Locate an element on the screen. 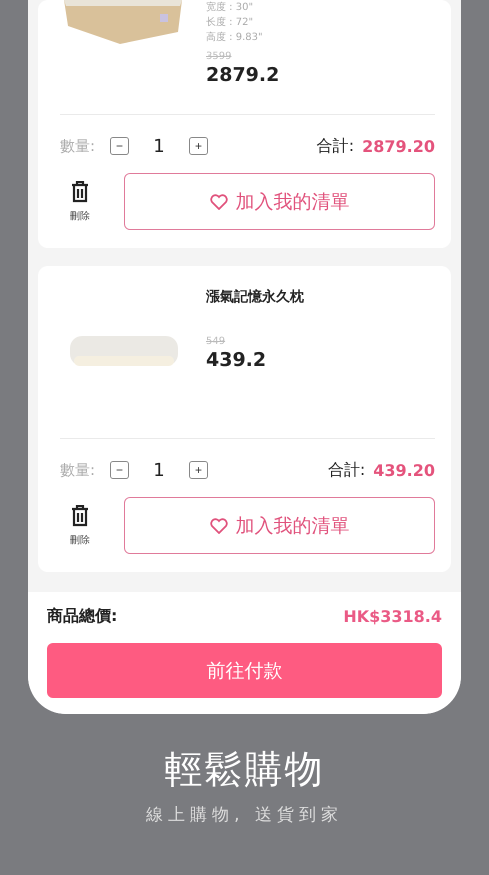 This screenshot has width=489, height=875. total-label: 商品總價: is located at coordinates (82, 616).